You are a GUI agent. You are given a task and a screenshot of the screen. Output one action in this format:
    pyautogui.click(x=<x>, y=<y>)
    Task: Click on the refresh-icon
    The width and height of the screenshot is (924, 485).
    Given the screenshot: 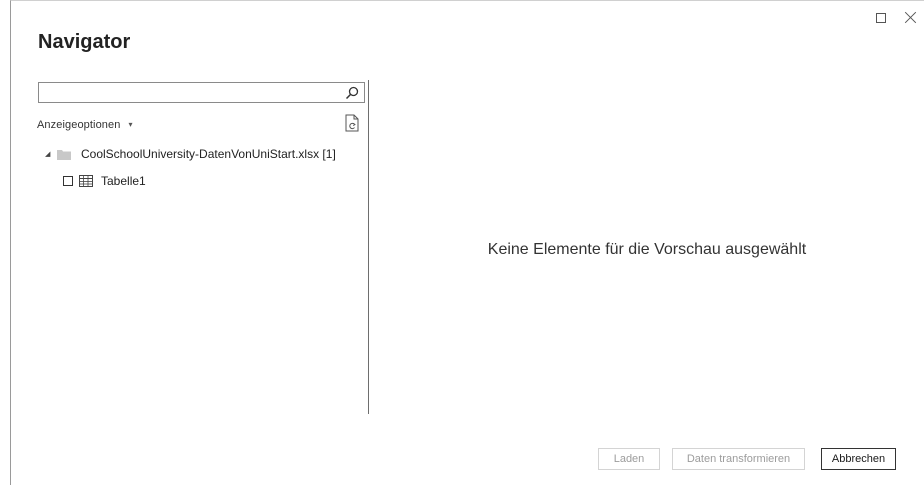 What is the action you would take?
    pyautogui.click(x=352, y=123)
    